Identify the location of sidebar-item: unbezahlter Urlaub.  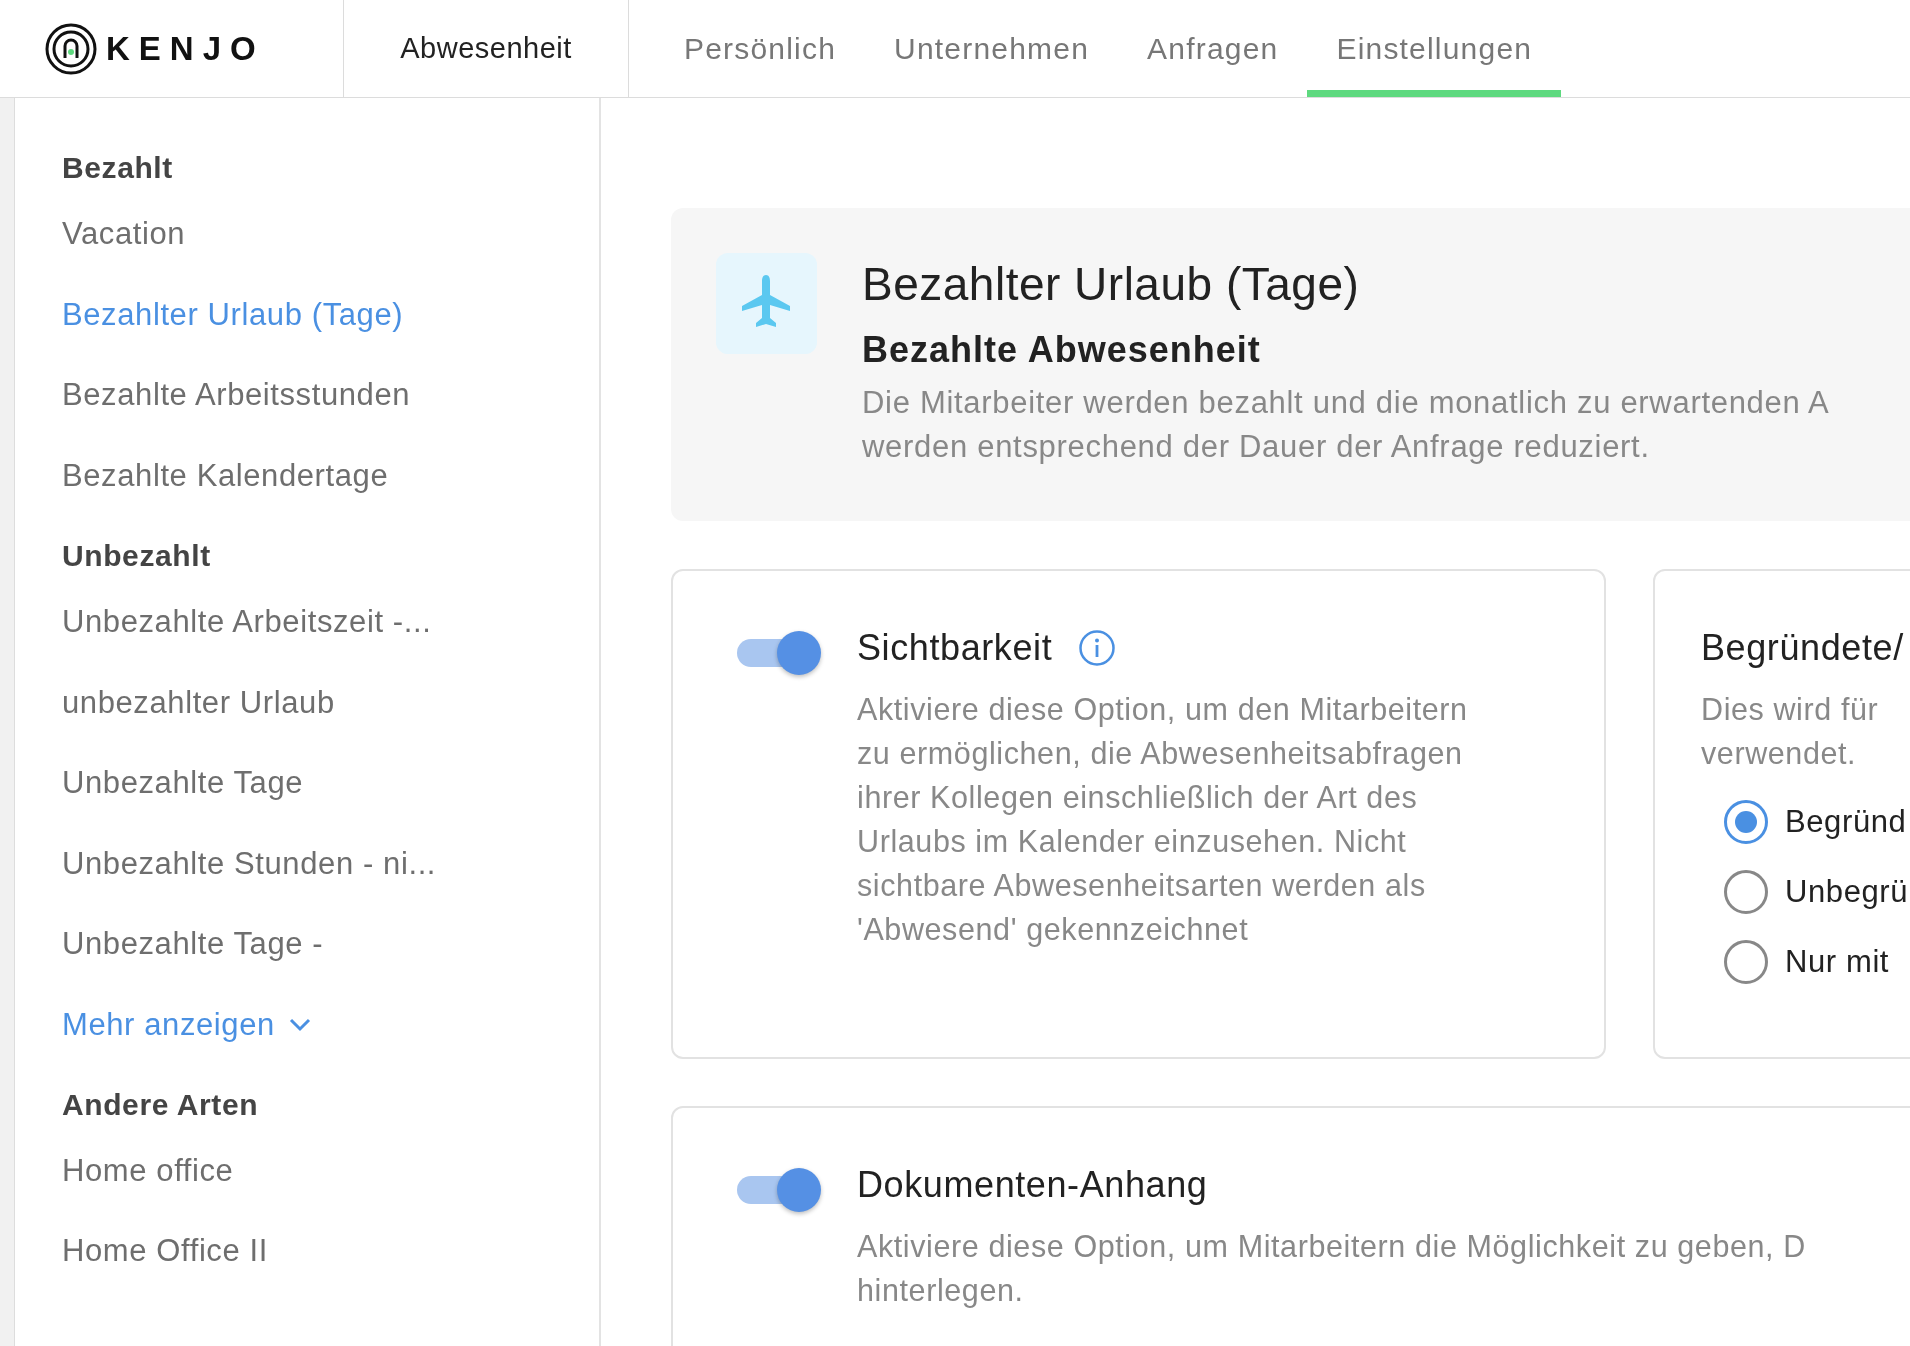
(330, 702).